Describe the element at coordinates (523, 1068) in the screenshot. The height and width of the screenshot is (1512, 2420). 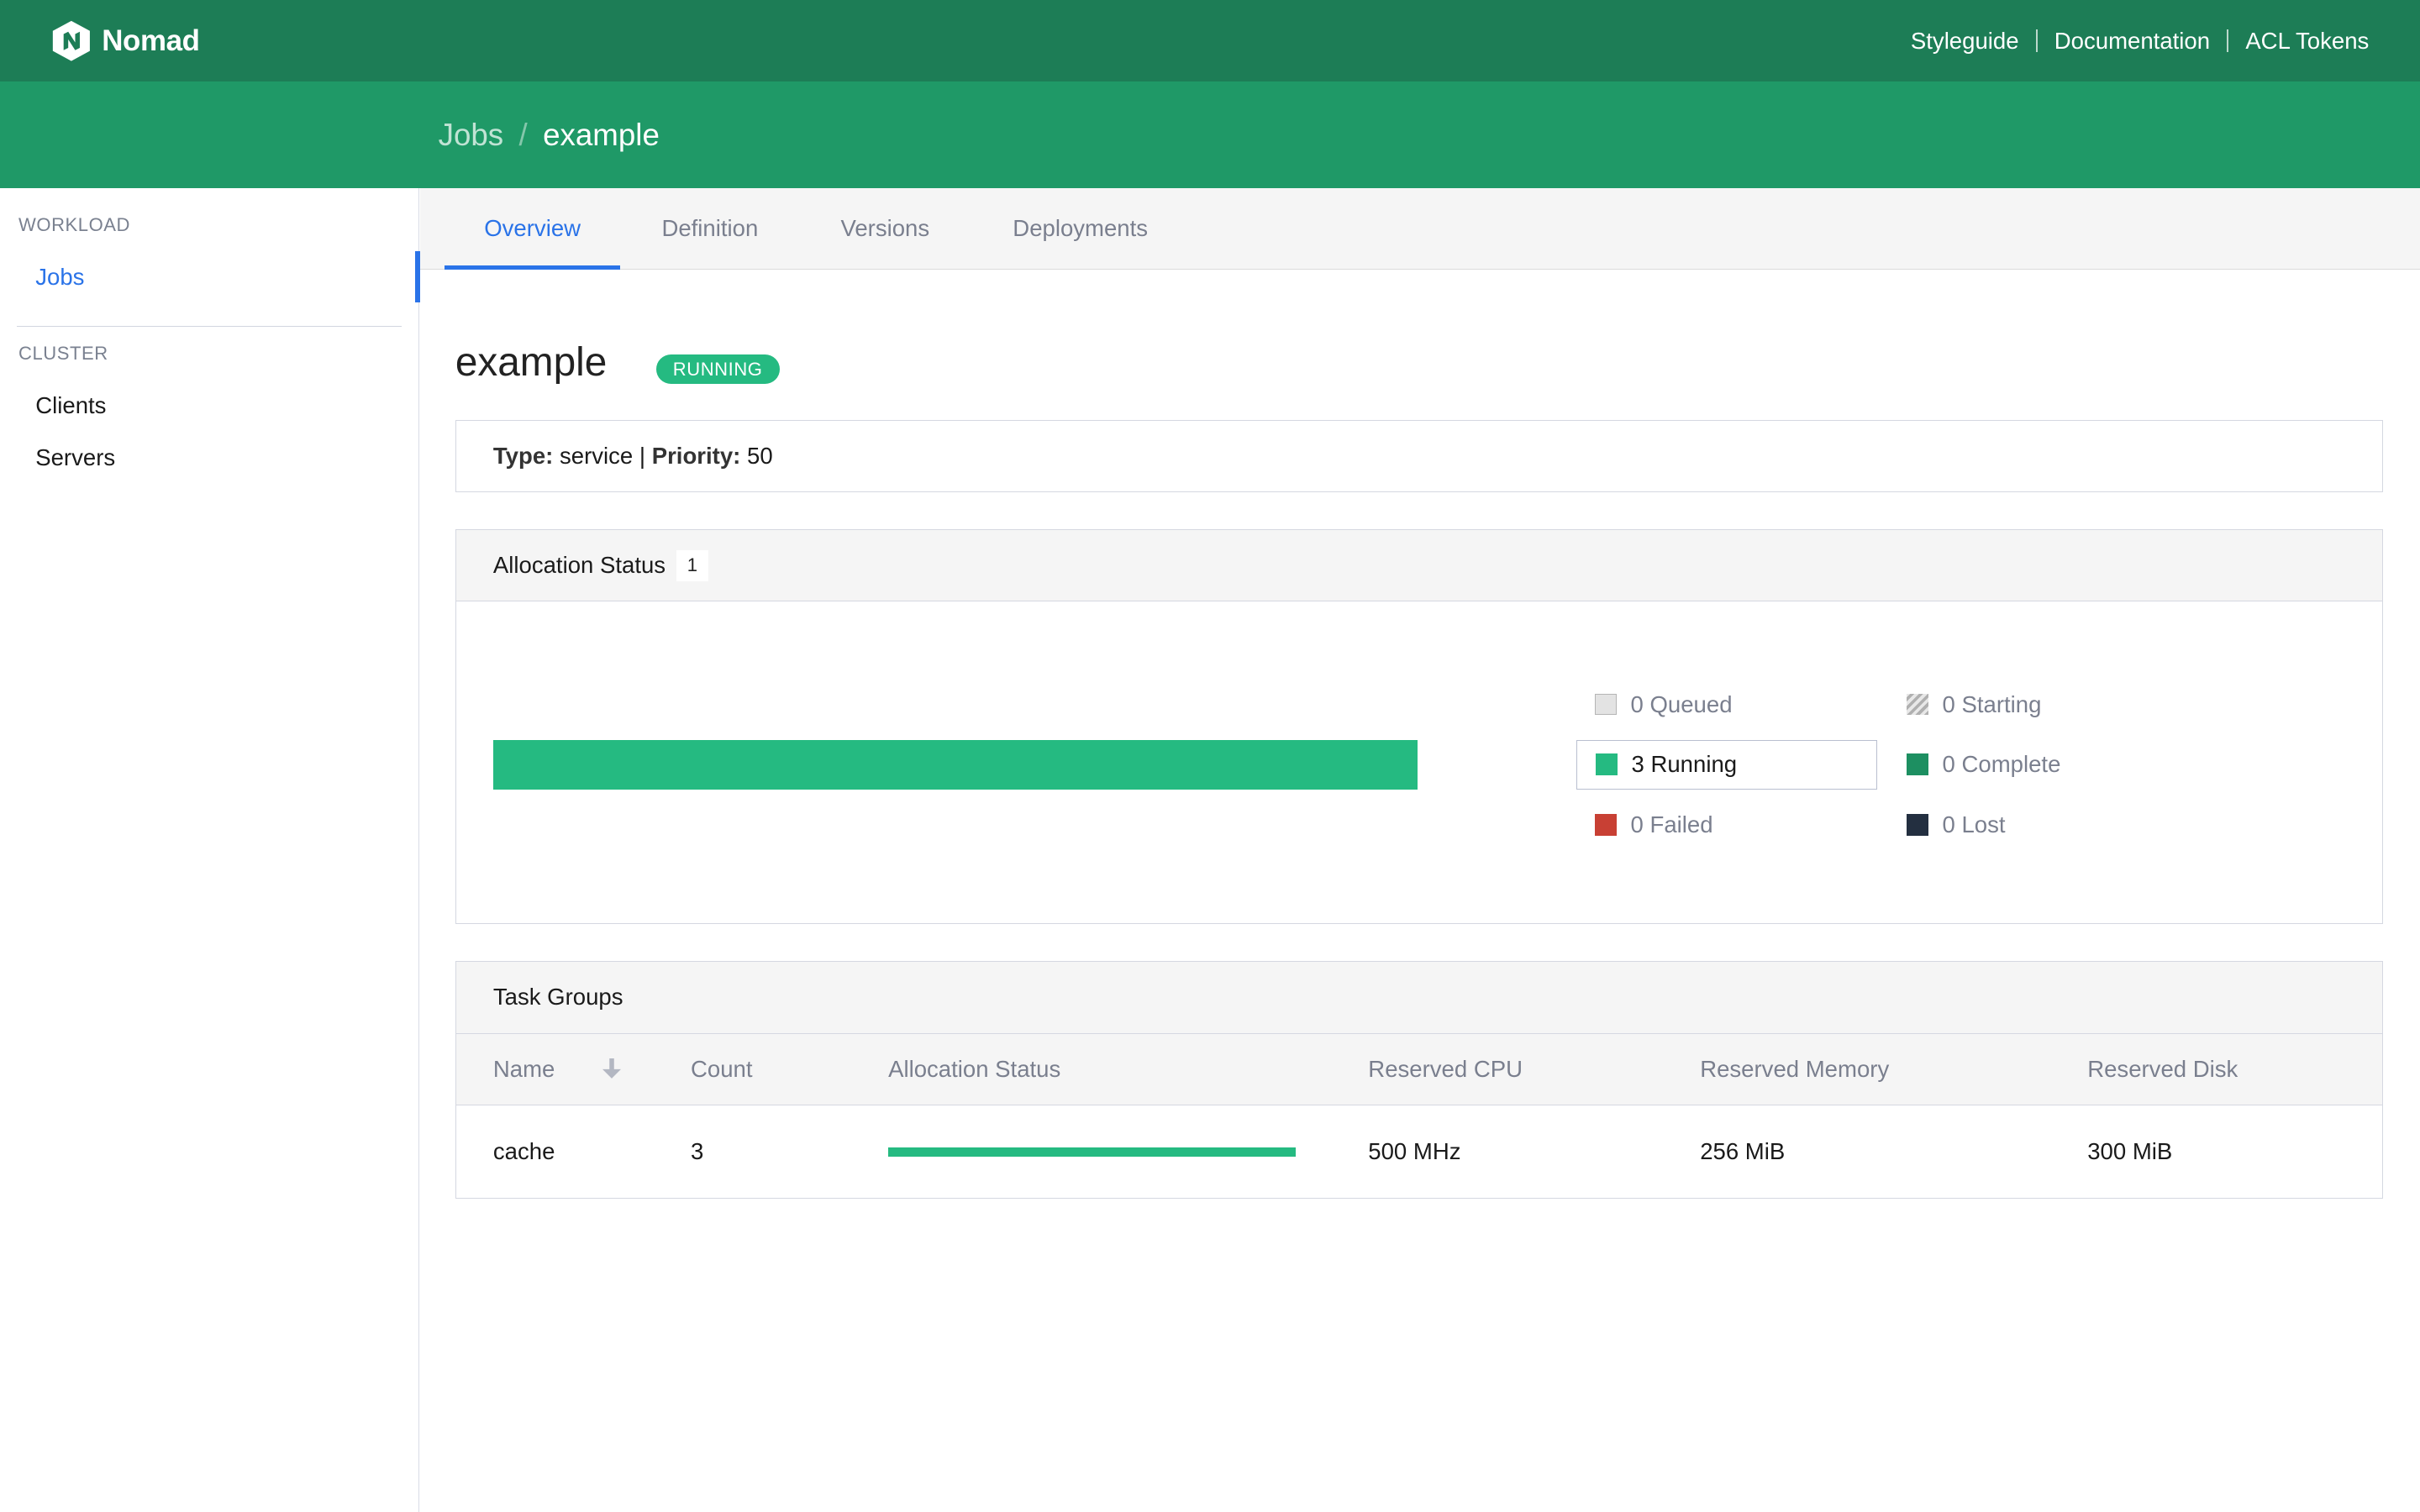
I see `column-header-name-label: Name` at that location.